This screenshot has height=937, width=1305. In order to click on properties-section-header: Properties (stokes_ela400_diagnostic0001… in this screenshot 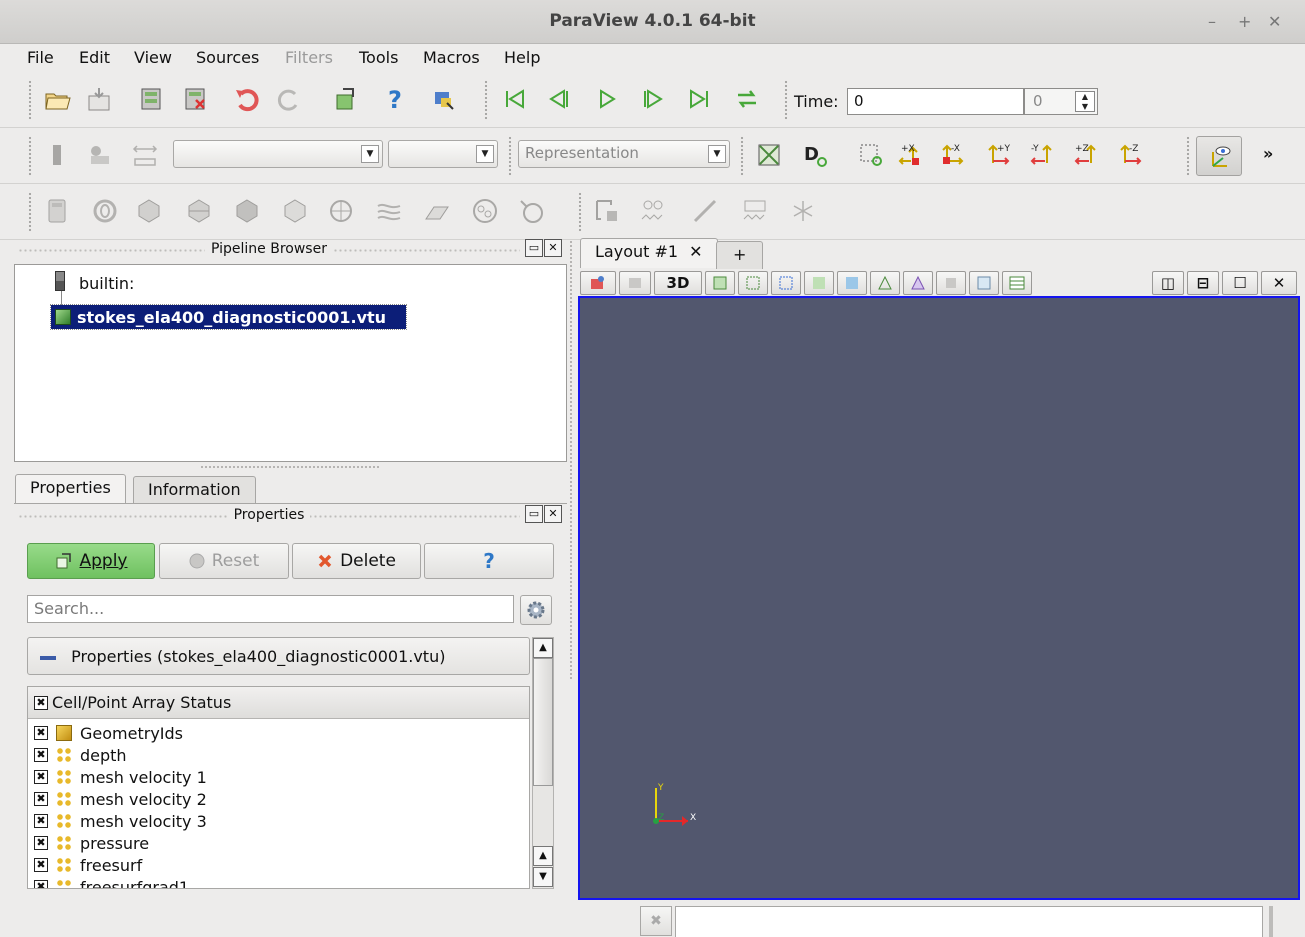, I will do `click(278, 656)`.